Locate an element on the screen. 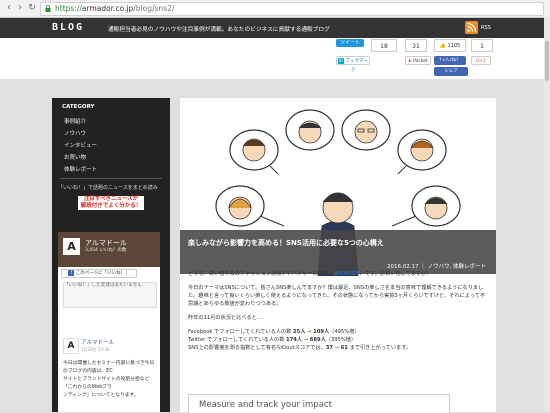  stat-pct: （395%増） is located at coordinates (341, 340).